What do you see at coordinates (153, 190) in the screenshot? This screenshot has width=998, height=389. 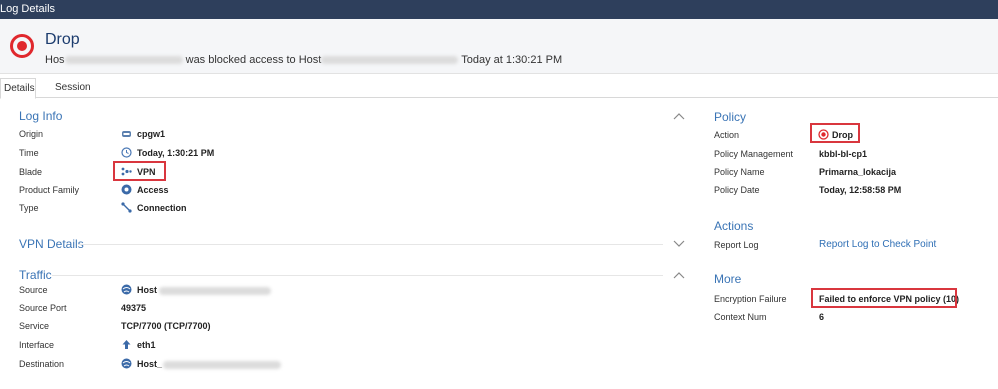 I see `log-info-value: Access` at bounding box center [153, 190].